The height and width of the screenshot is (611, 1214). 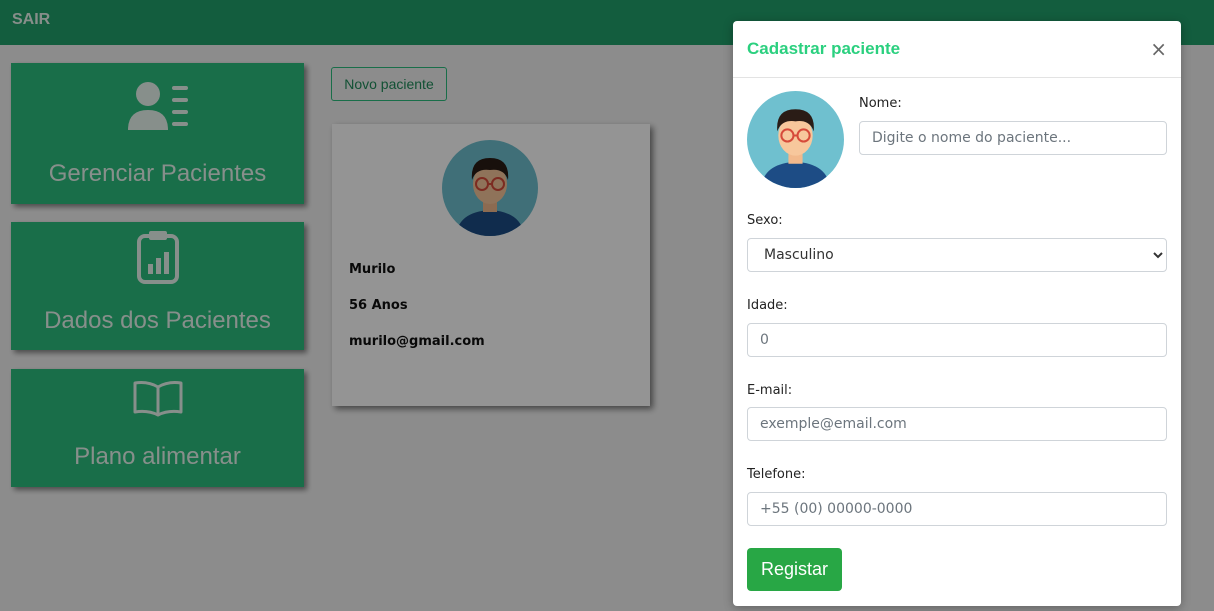 I want to click on name-field, so click(x=1013, y=138).